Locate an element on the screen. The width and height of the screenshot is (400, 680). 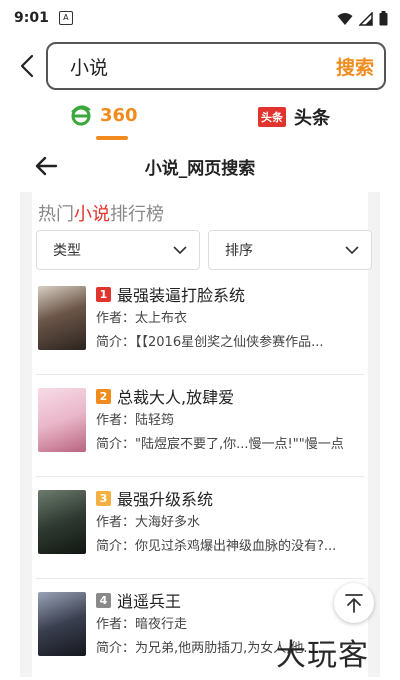
book-title: 最强升级系统 is located at coordinates (165, 499).